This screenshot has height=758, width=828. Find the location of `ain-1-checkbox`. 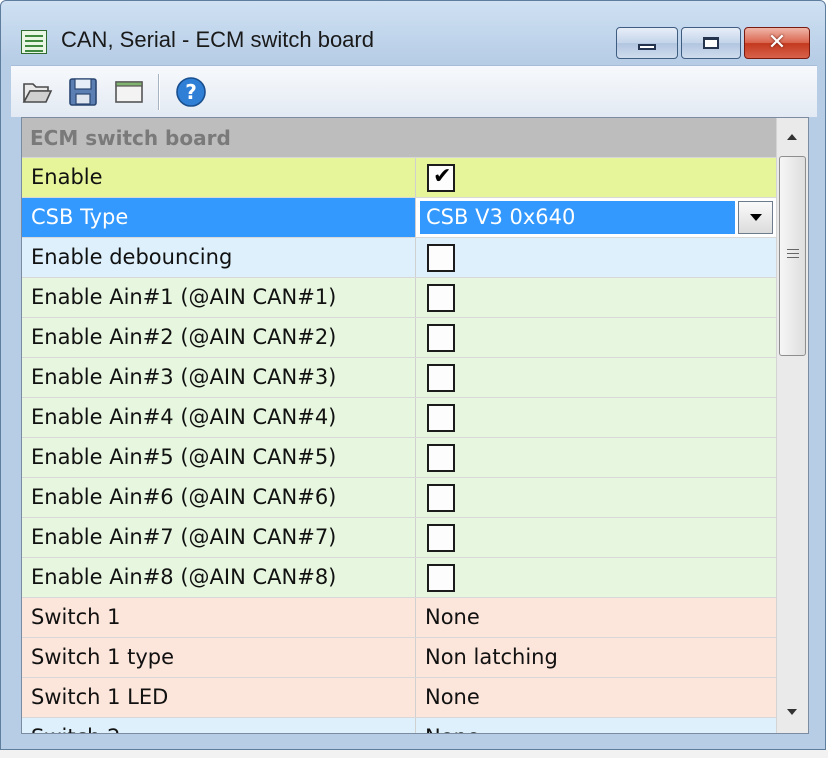

ain-1-checkbox is located at coordinates (441, 298).